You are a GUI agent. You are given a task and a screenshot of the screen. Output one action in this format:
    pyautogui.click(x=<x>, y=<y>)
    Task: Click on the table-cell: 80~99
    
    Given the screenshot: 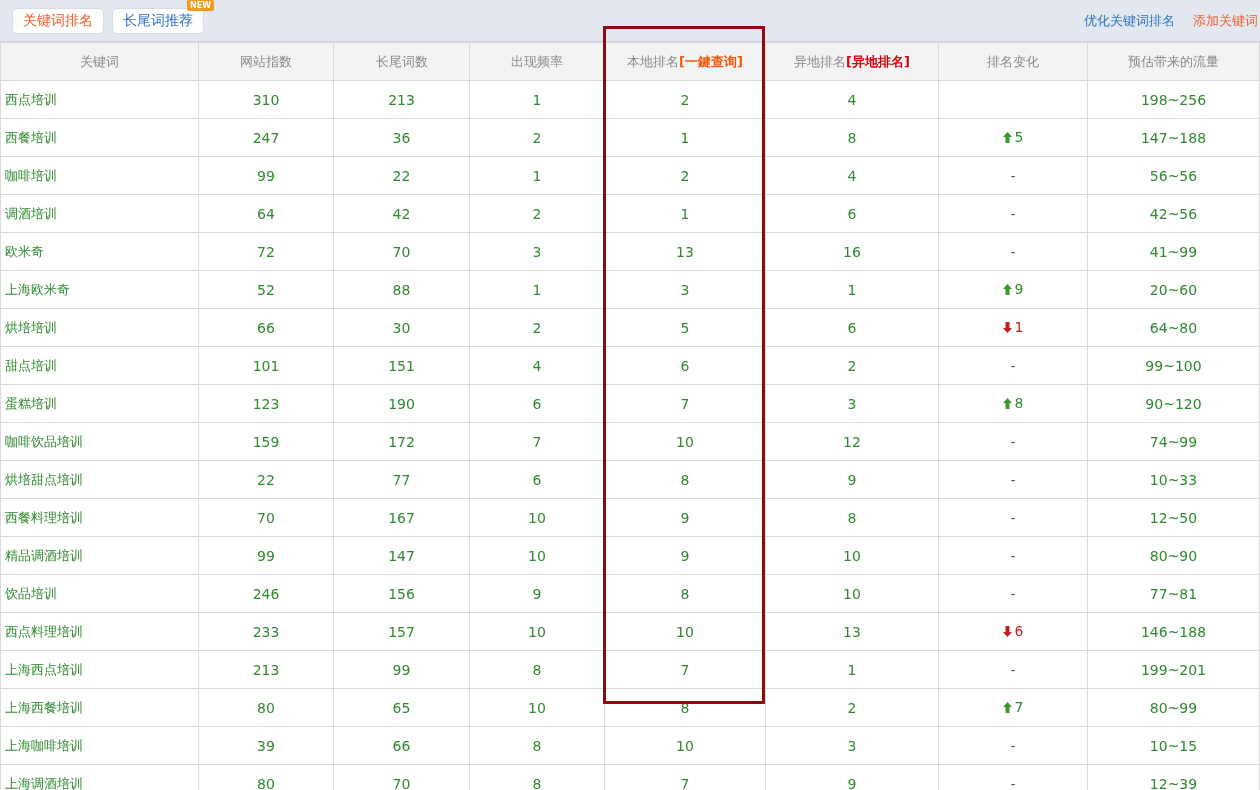 What is the action you would take?
    pyautogui.click(x=1173, y=707)
    